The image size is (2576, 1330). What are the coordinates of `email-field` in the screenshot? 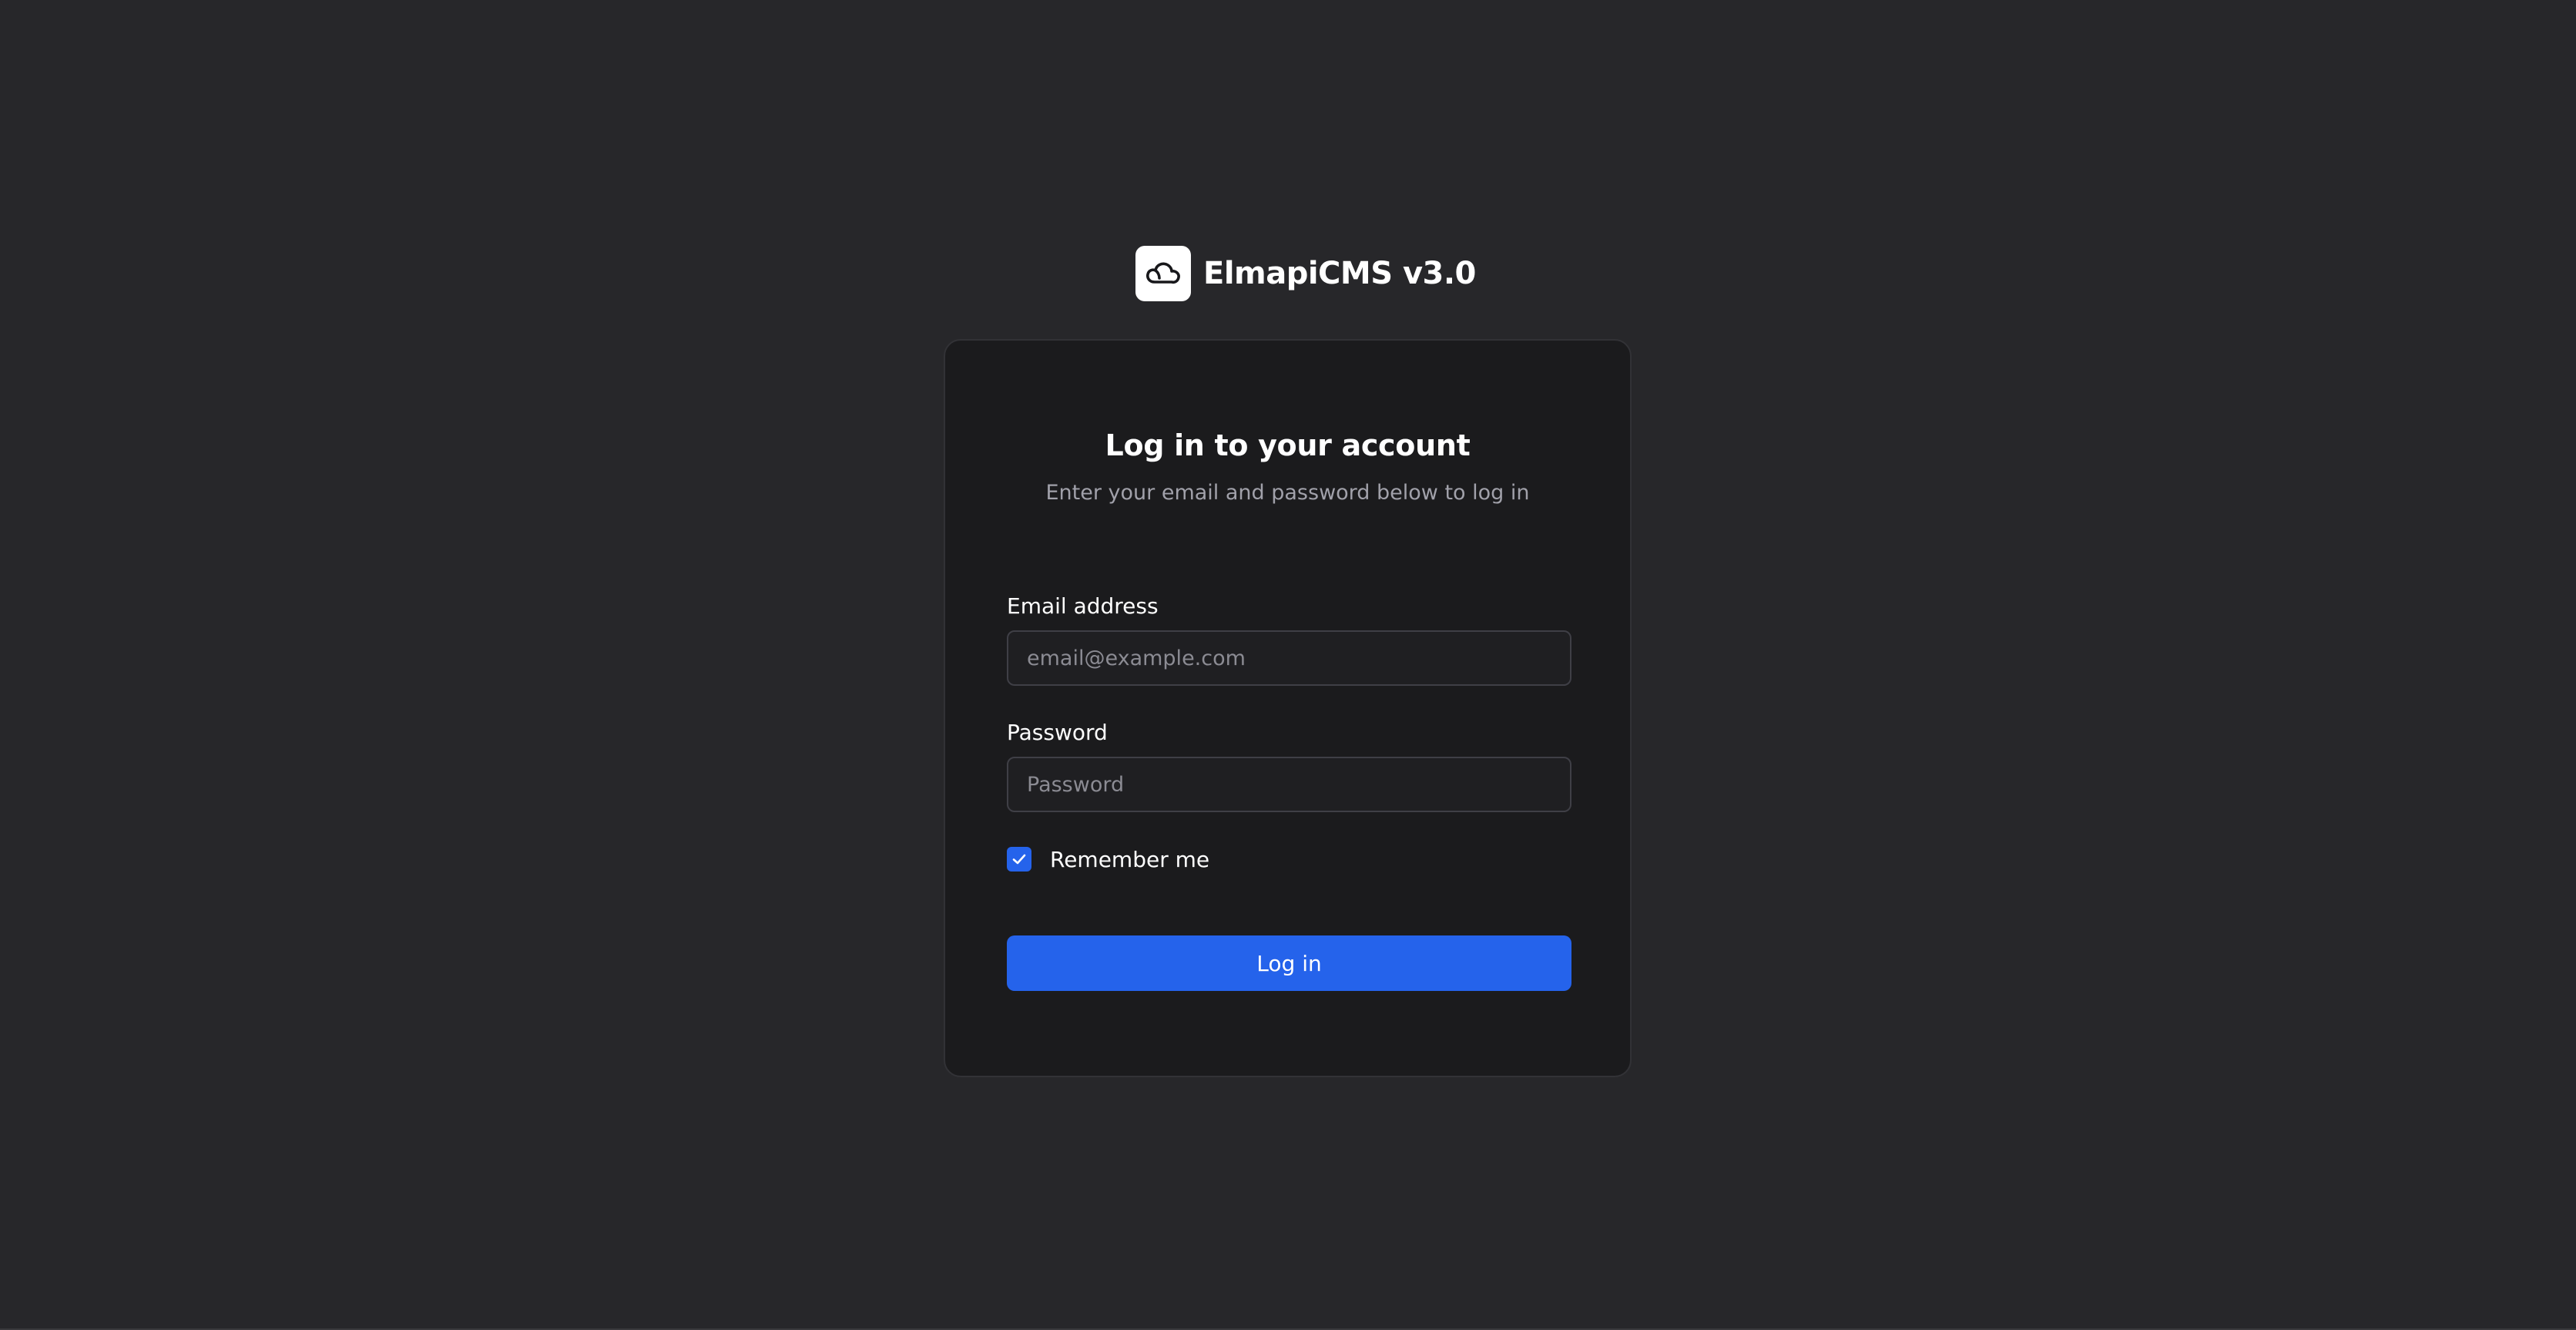 It's located at (1289, 658).